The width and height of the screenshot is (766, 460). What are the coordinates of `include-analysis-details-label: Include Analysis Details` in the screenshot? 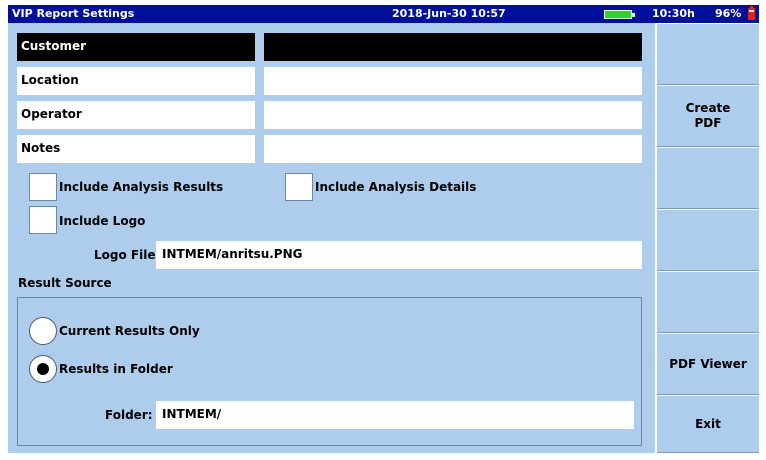 It's located at (396, 187).